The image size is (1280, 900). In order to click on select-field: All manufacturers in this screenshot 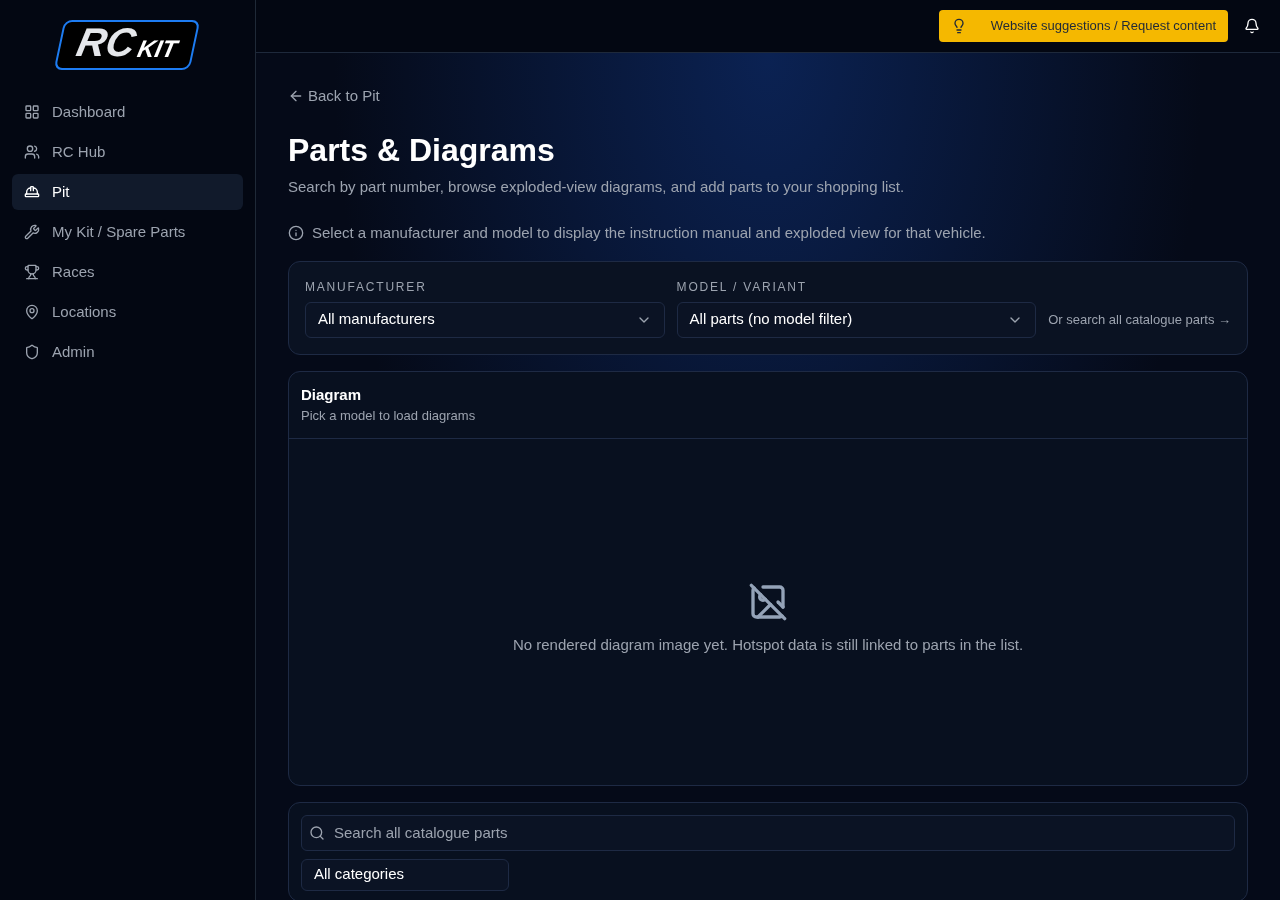, I will do `click(485, 319)`.